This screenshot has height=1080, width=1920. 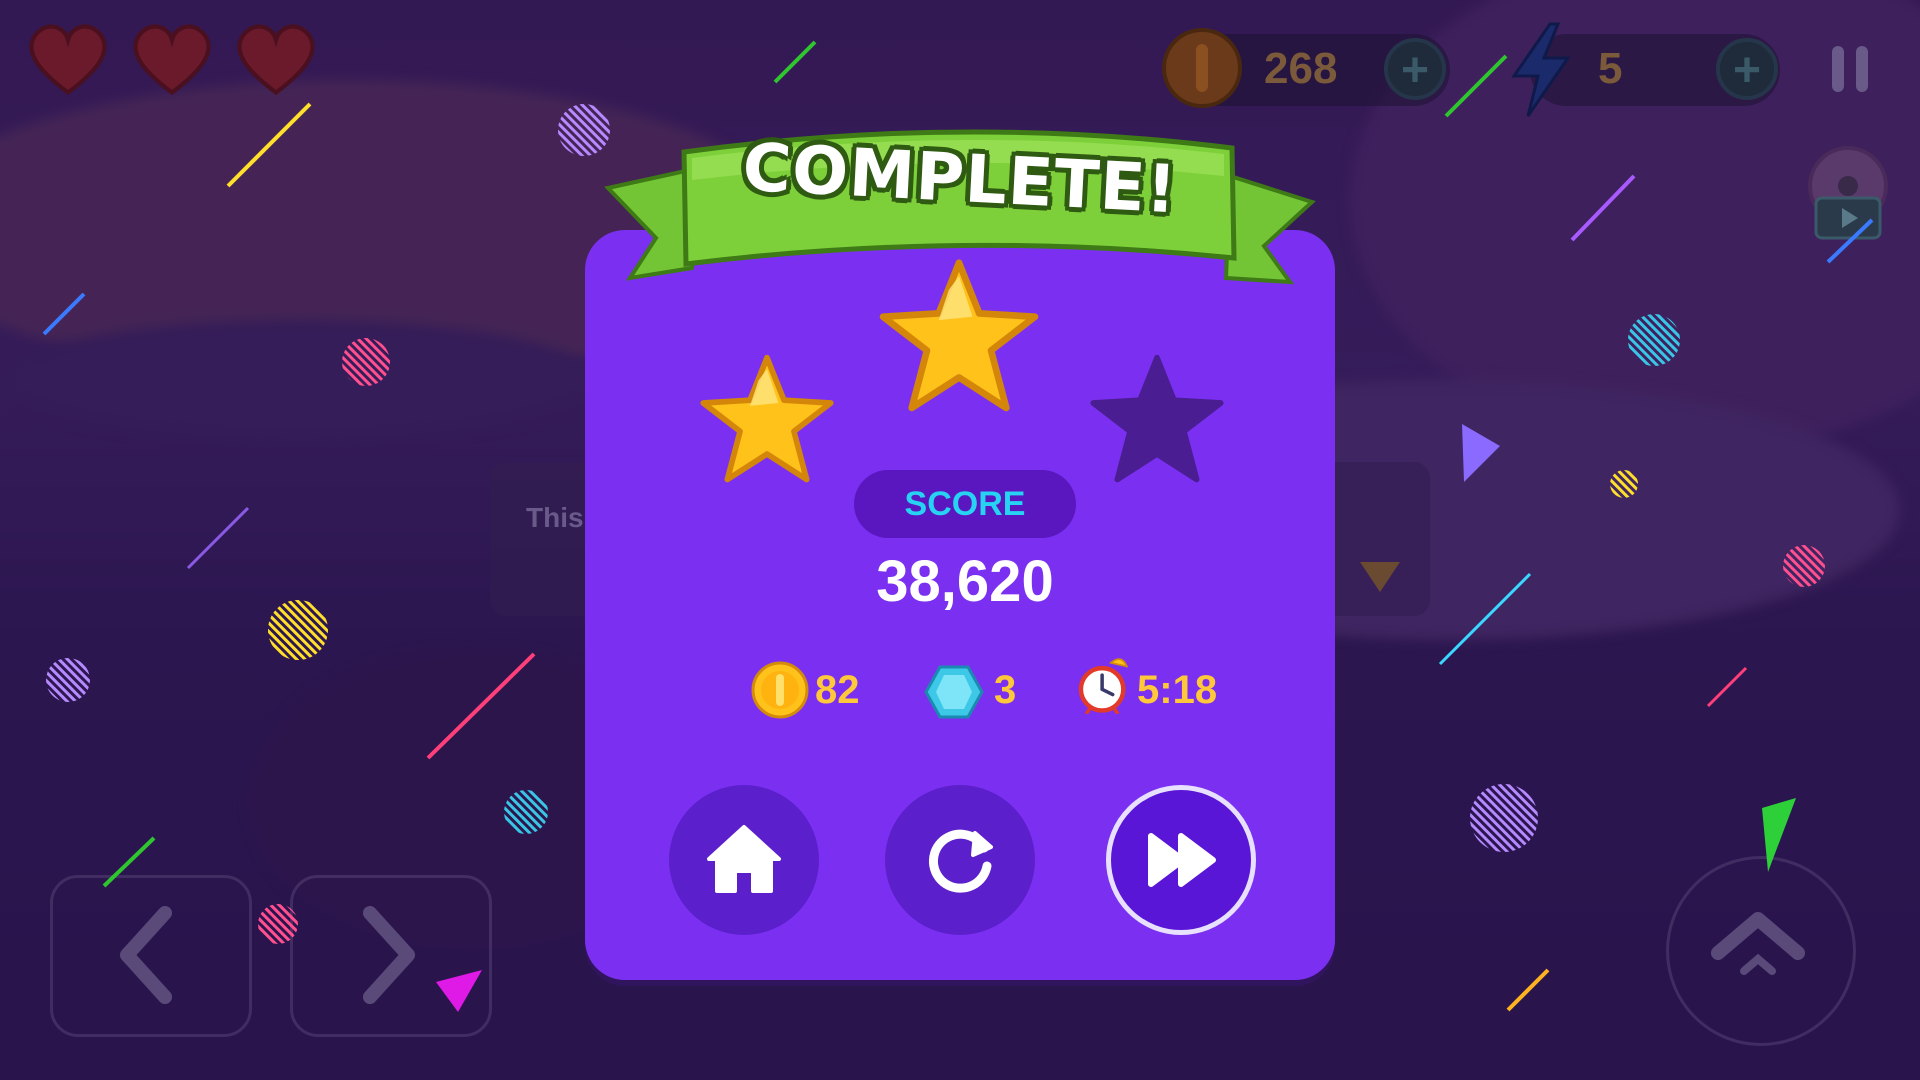 I want to click on score-value: 38,620, so click(x=965, y=581).